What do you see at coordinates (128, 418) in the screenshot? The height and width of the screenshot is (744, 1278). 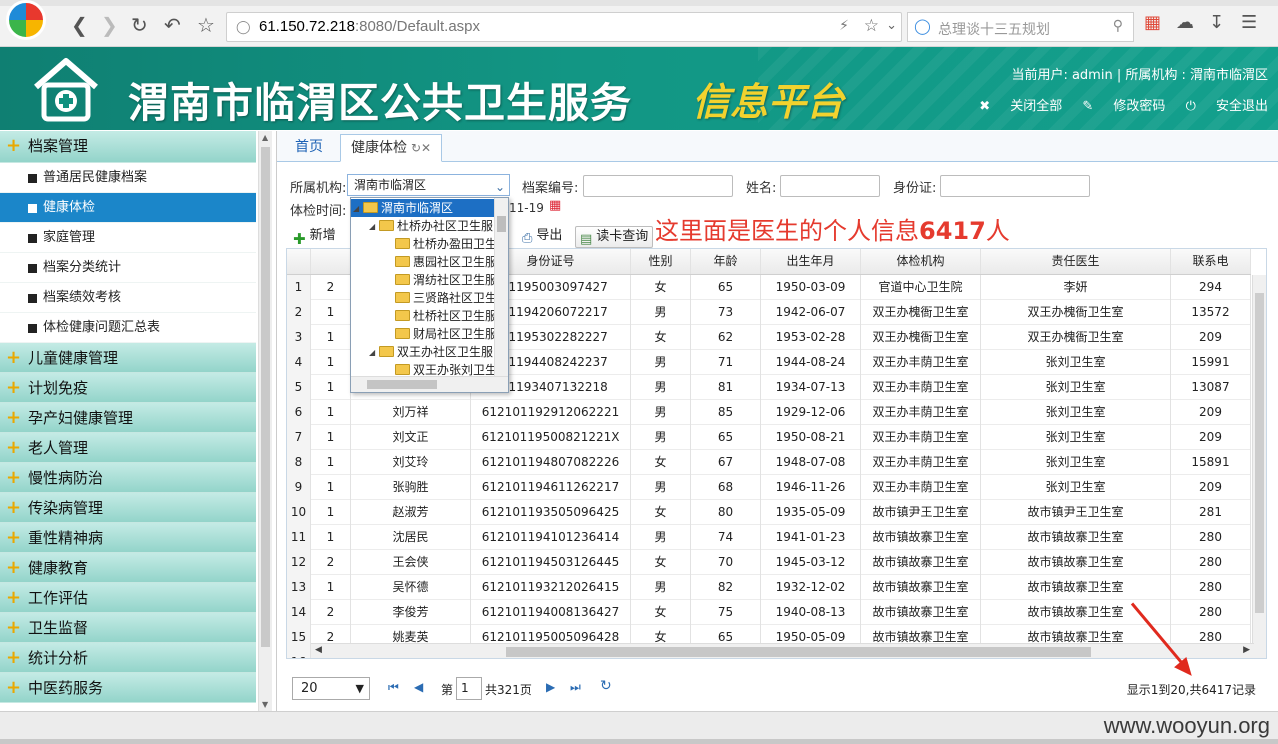 I see `sidebar-group-maternal: + 孕产妇健康管理` at bounding box center [128, 418].